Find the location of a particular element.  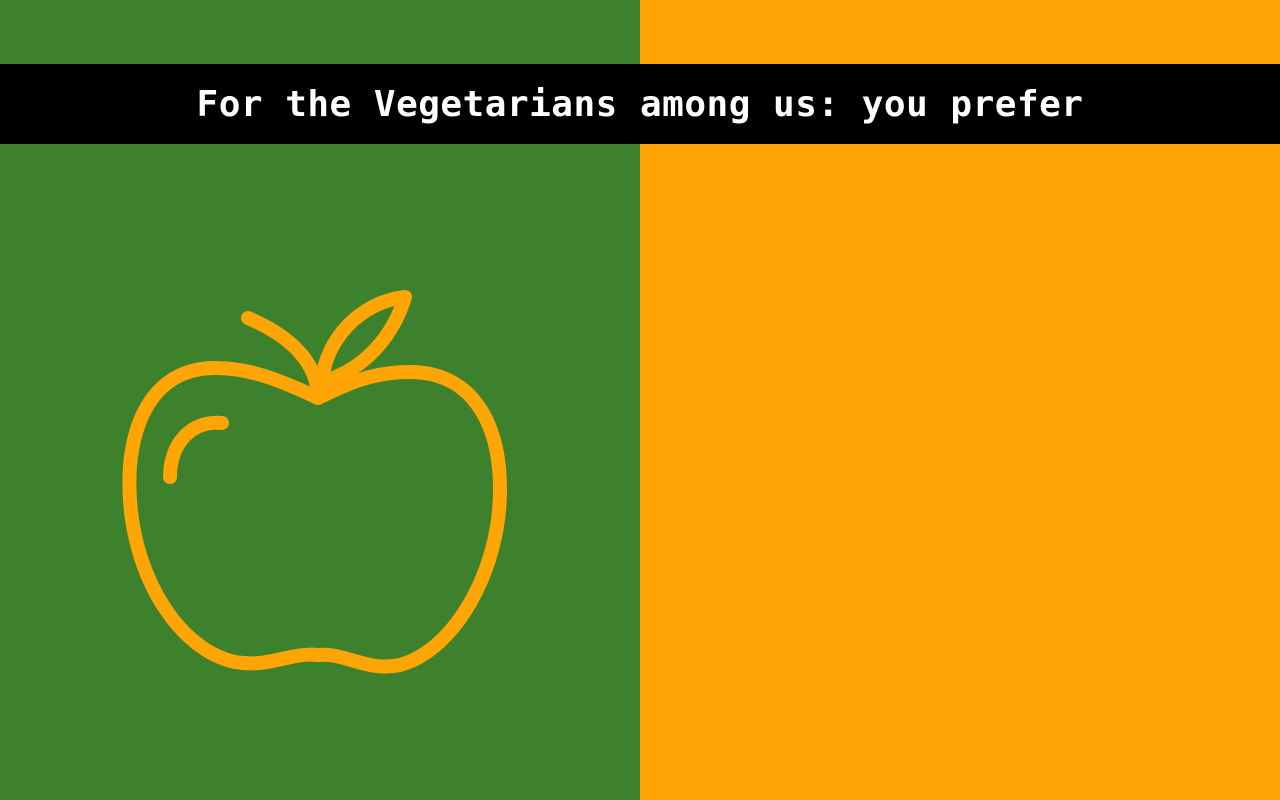

question-title: For the Vegetarians among us: you prefer is located at coordinates (640, 104).